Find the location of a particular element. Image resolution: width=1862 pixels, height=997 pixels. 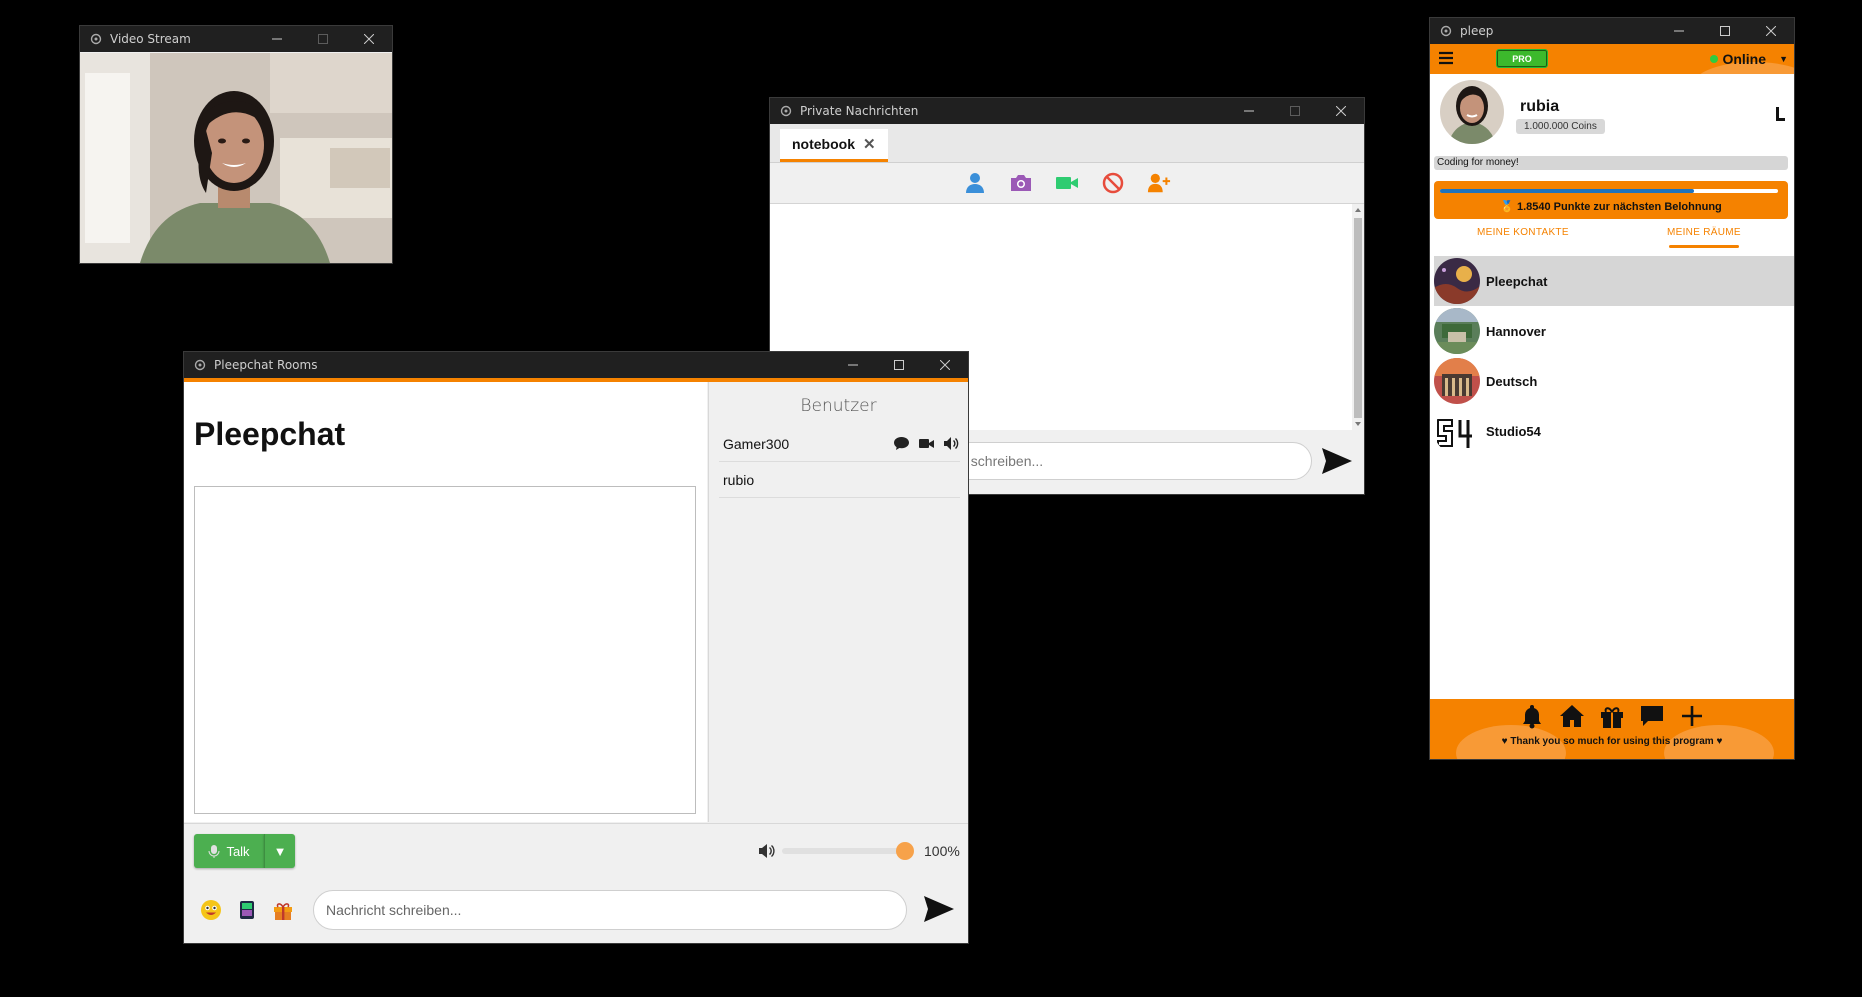

users-header: Benutzer is located at coordinates (838, 406).